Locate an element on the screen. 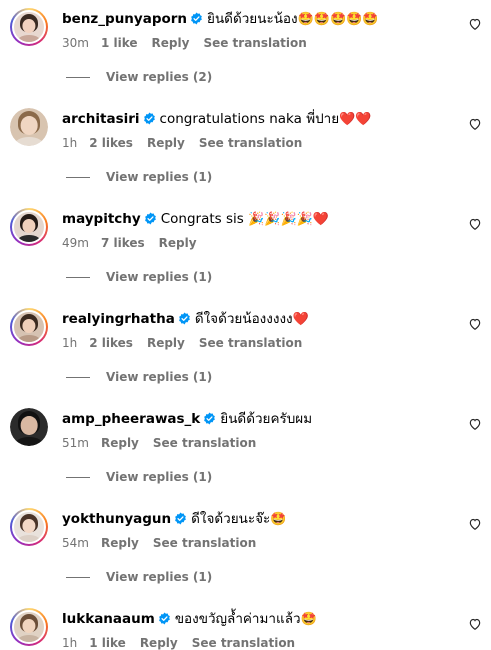  comment-meta: 30m 1 like Reply See translation is located at coordinates (191, 43).